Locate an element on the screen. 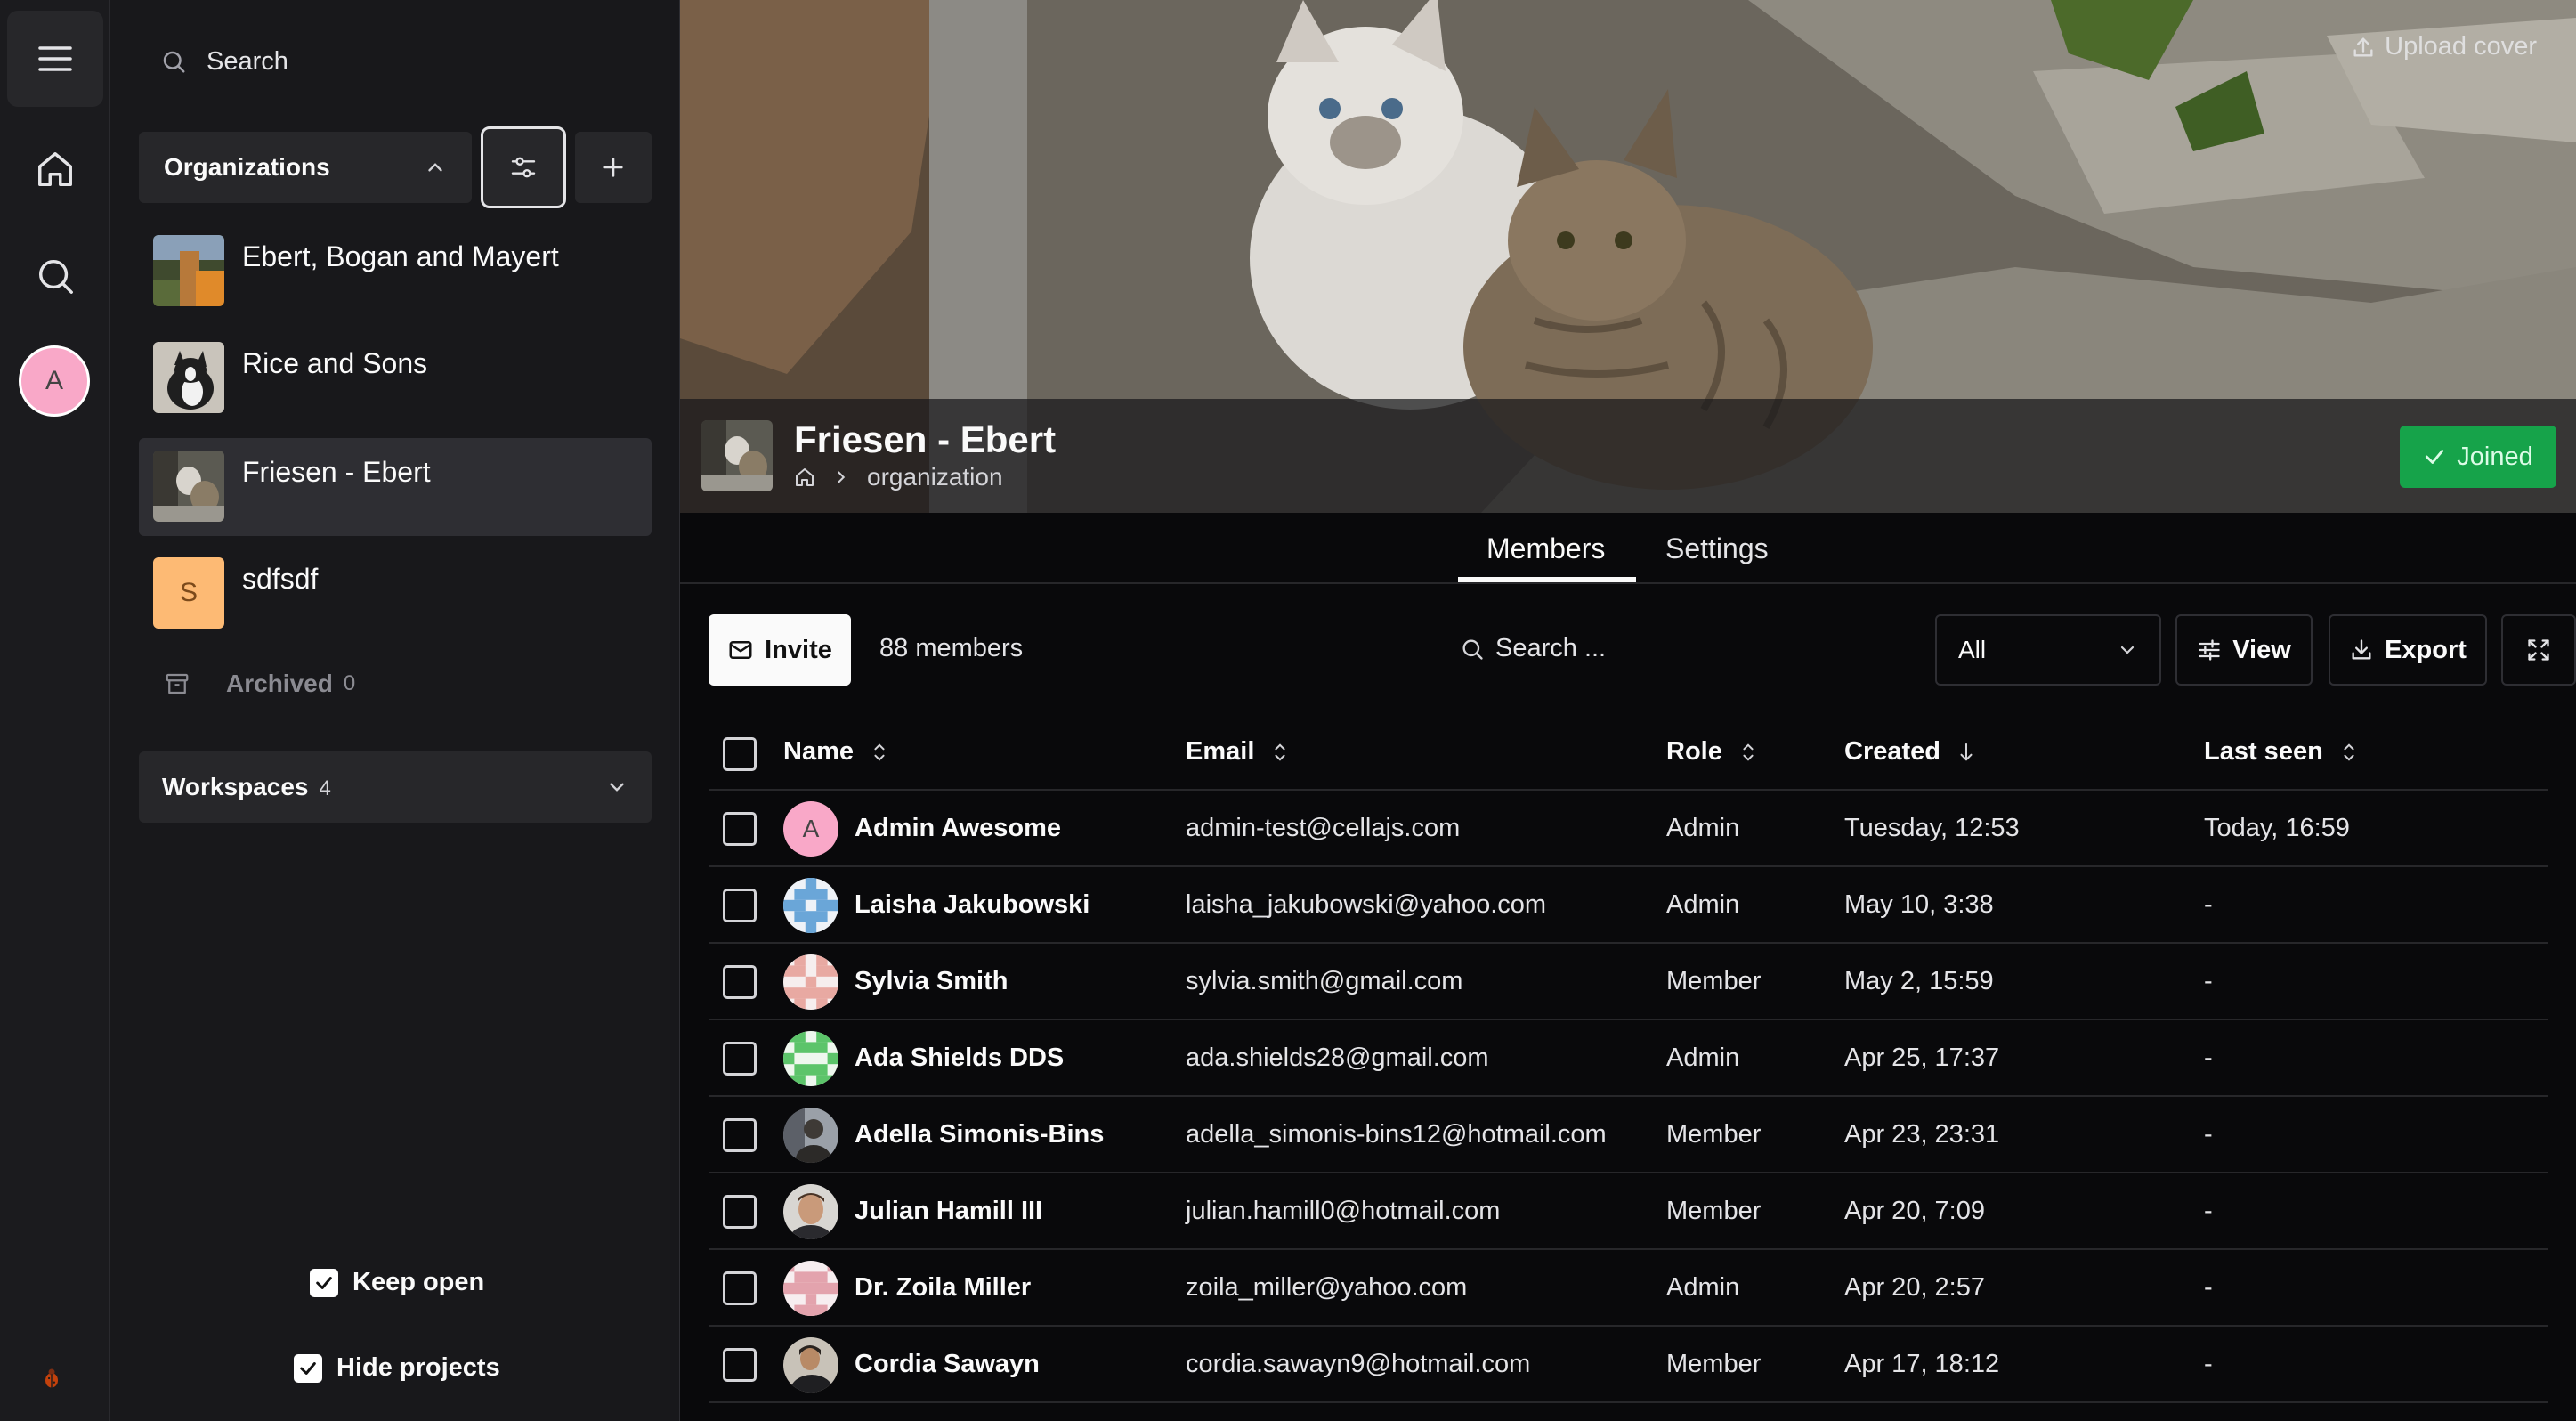 The height and width of the screenshot is (1421, 2576). organizations-filter-button is located at coordinates (524, 167).